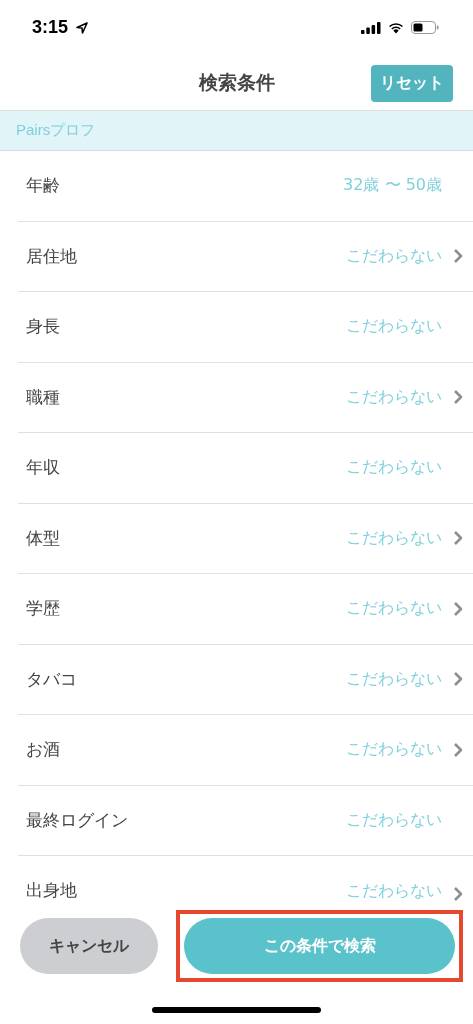 The image size is (473, 1024). What do you see at coordinates (43, 397) in the screenshot?
I see `row-label: 職種` at bounding box center [43, 397].